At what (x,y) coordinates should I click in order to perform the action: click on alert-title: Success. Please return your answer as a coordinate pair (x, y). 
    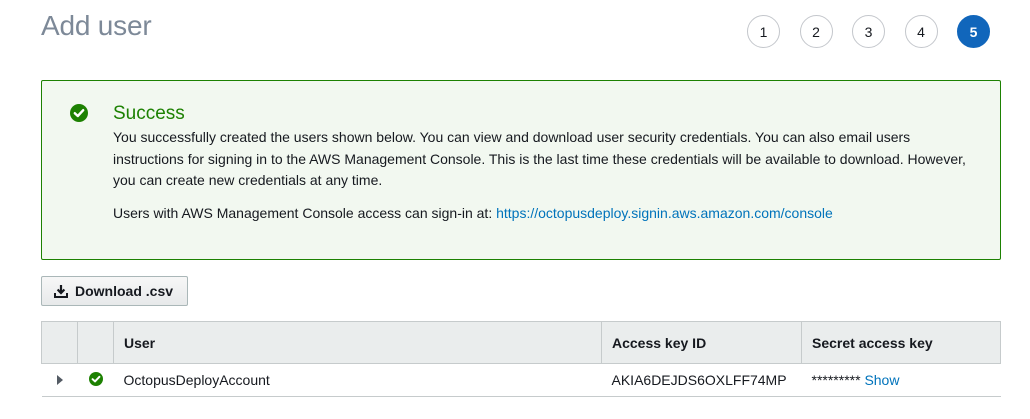
    Looking at the image, I should click on (149, 113).